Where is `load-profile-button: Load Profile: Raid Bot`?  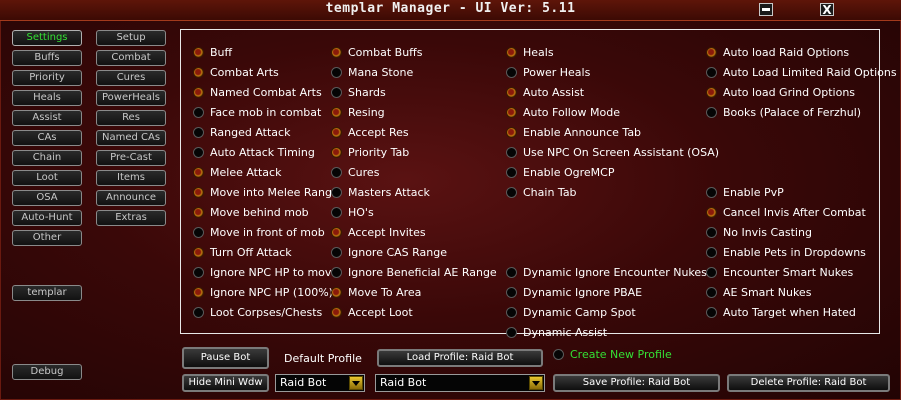 load-profile-button: Load Profile: Raid Bot is located at coordinates (460, 358).